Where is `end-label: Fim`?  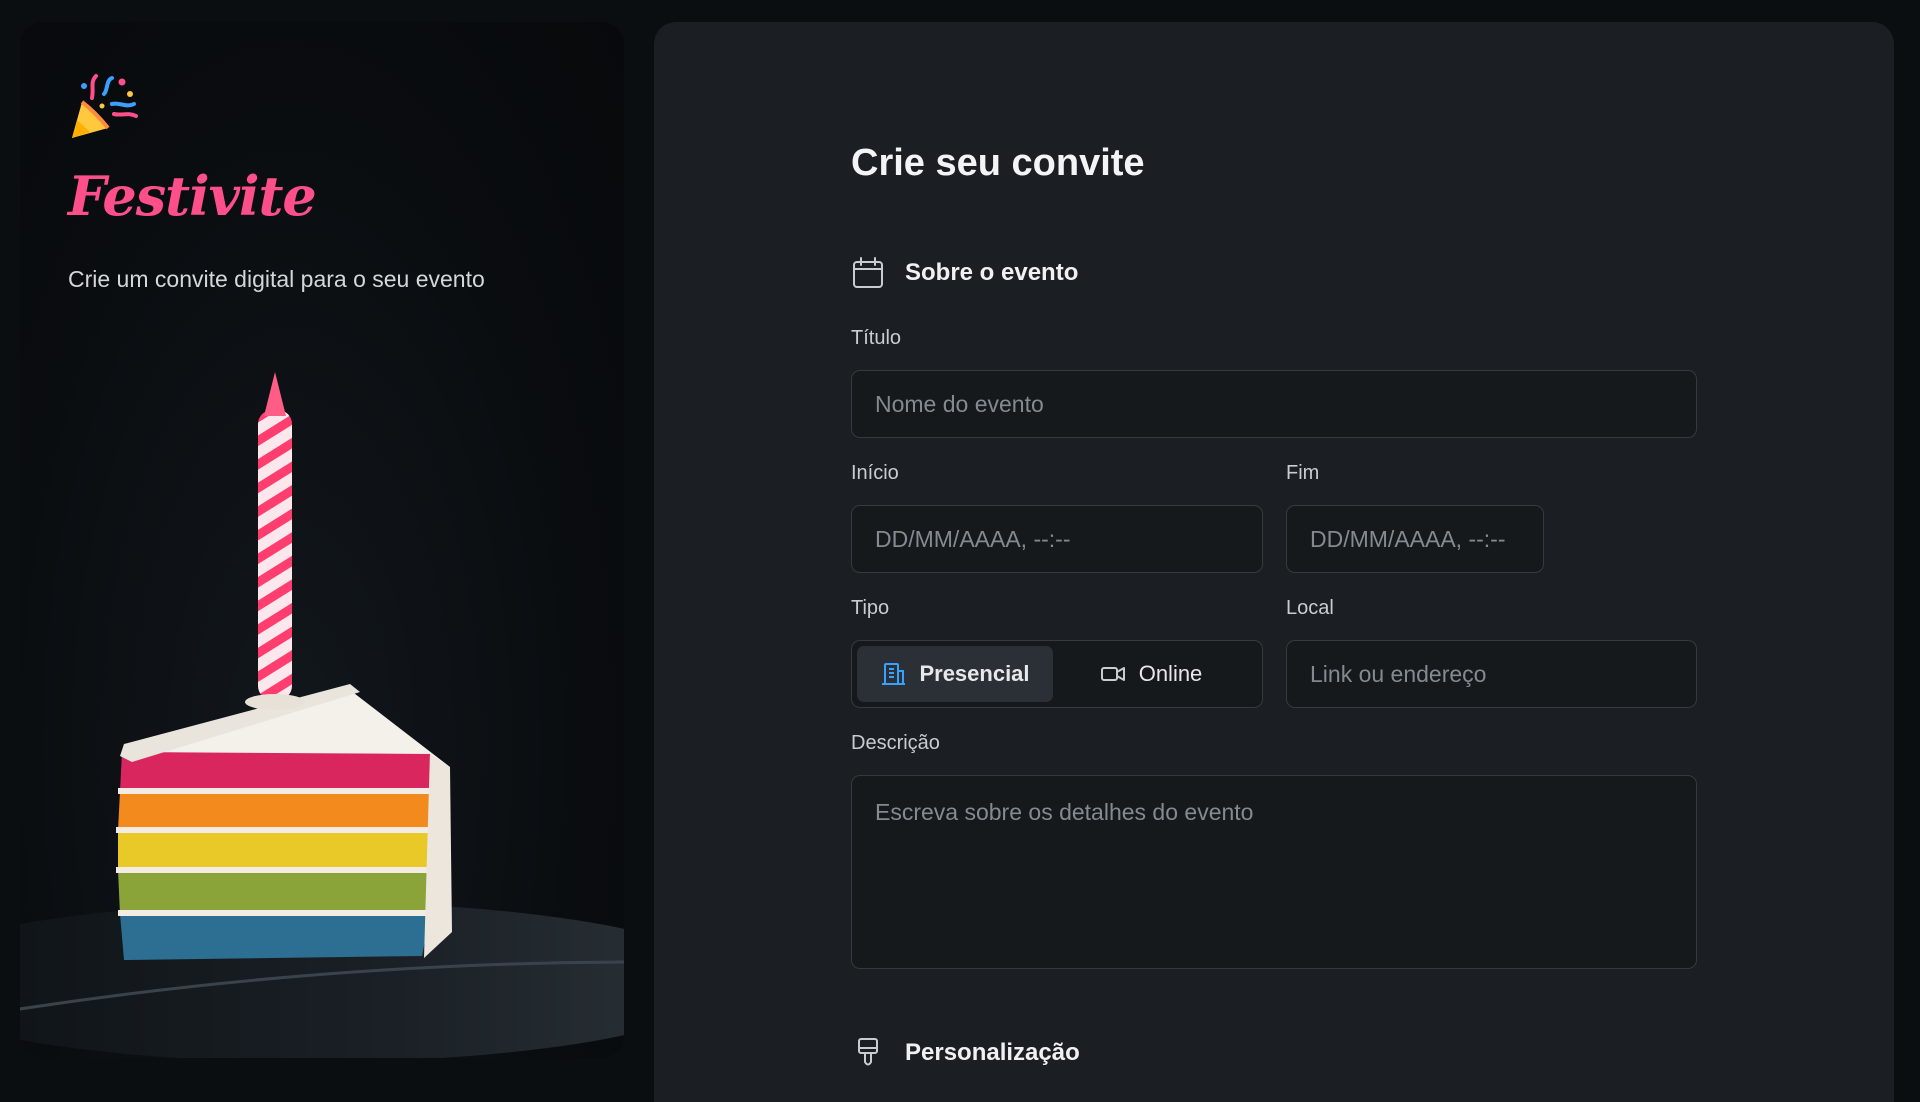 end-label: Fim is located at coordinates (1303, 473).